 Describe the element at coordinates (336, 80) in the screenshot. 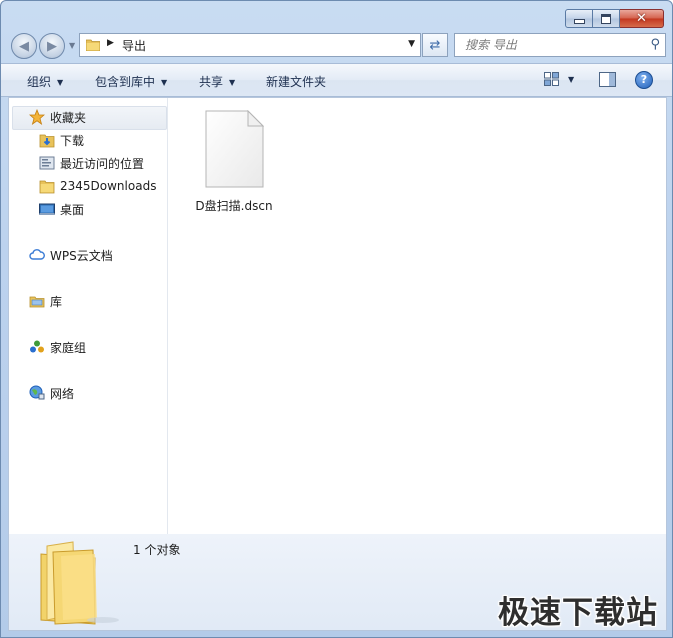

I see `command-bar: 组织 ▼ 包含到库中 ▼ 共享 ▼ 新建文件夹 ▼ ?` at that location.